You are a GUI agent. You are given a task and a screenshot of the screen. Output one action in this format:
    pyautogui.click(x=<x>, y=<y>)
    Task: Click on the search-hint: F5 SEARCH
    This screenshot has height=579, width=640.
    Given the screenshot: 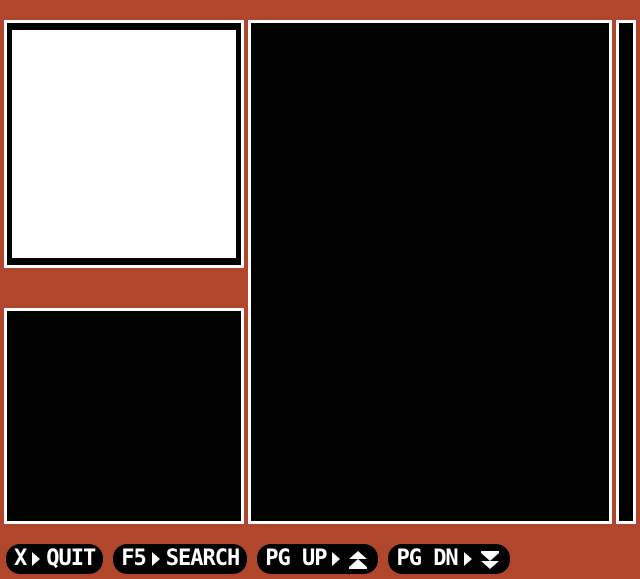 What is the action you would take?
    pyautogui.click(x=180, y=559)
    